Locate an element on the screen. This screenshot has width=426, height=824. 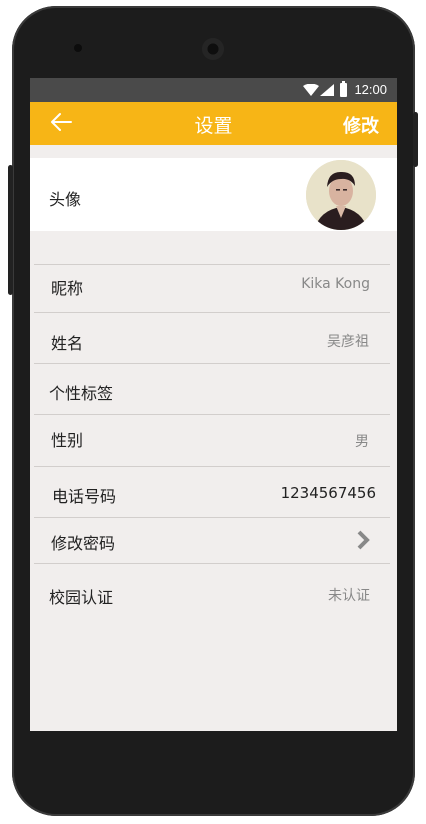
user-avatar is located at coordinates (341, 195).